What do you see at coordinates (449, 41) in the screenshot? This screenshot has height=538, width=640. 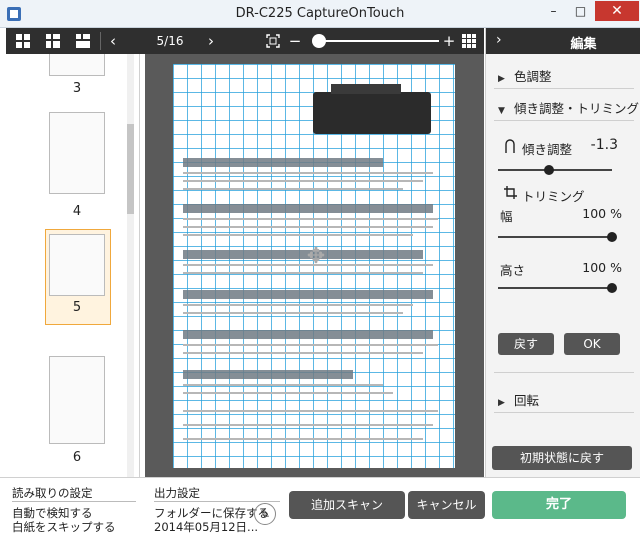 I see `zoom-in-button: +` at bounding box center [449, 41].